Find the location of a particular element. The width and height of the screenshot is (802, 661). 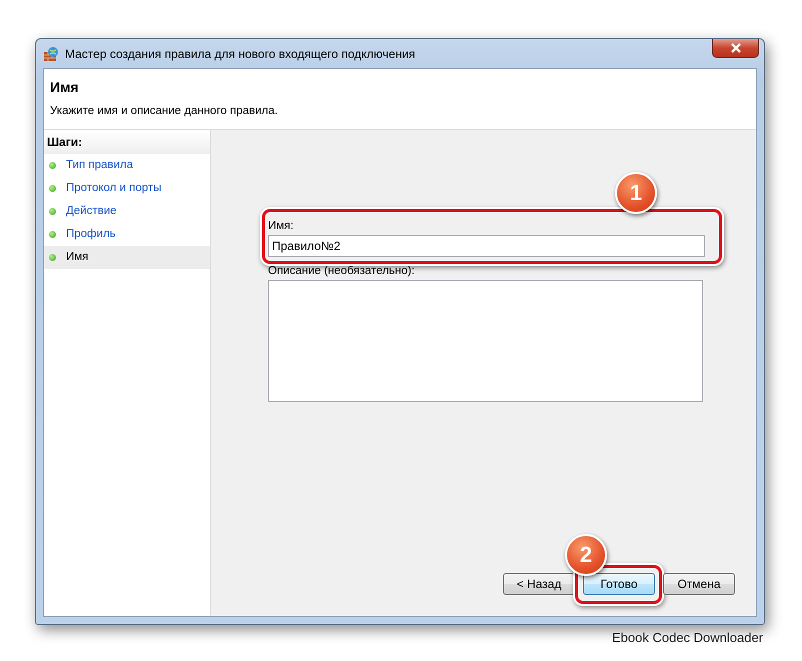

close-icon is located at coordinates (736, 48).